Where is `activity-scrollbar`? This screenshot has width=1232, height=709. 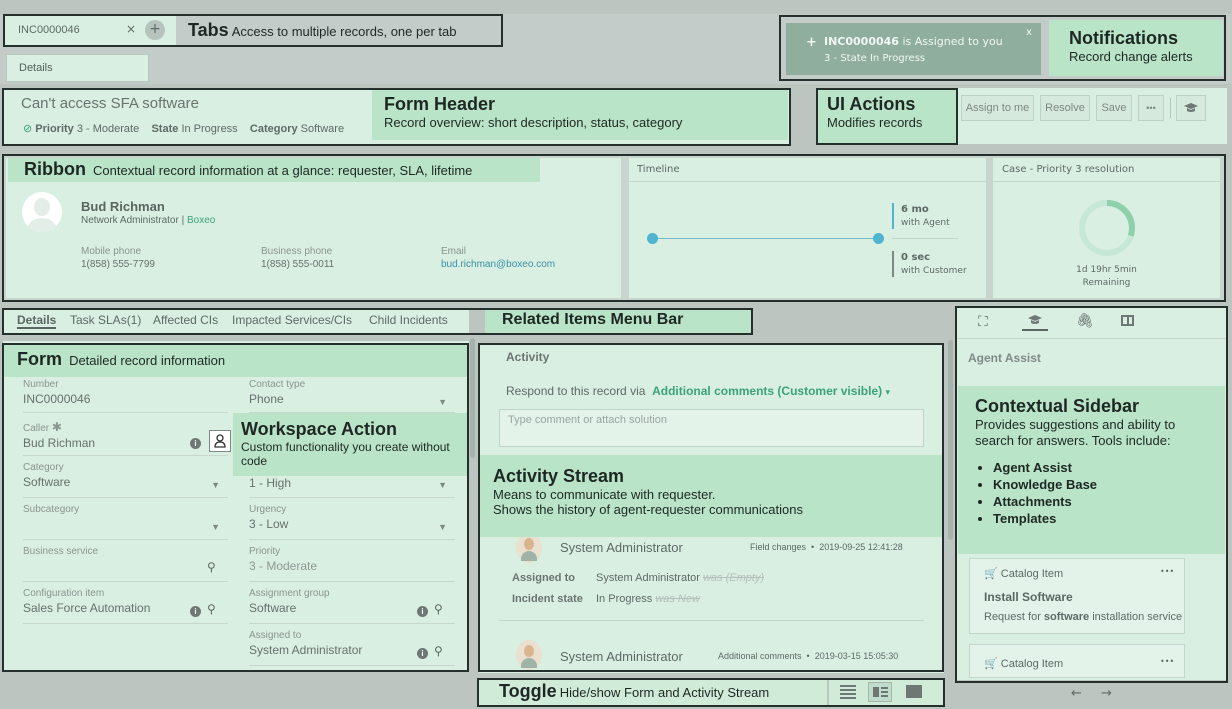 activity-scrollbar is located at coordinates (950, 440).